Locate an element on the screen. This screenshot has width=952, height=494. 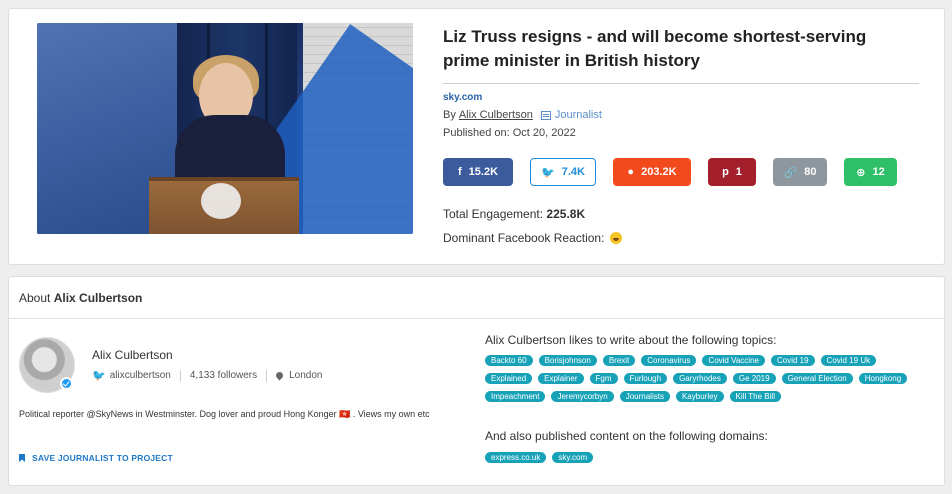
link-icon: 🔗 is located at coordinates (790, 172).